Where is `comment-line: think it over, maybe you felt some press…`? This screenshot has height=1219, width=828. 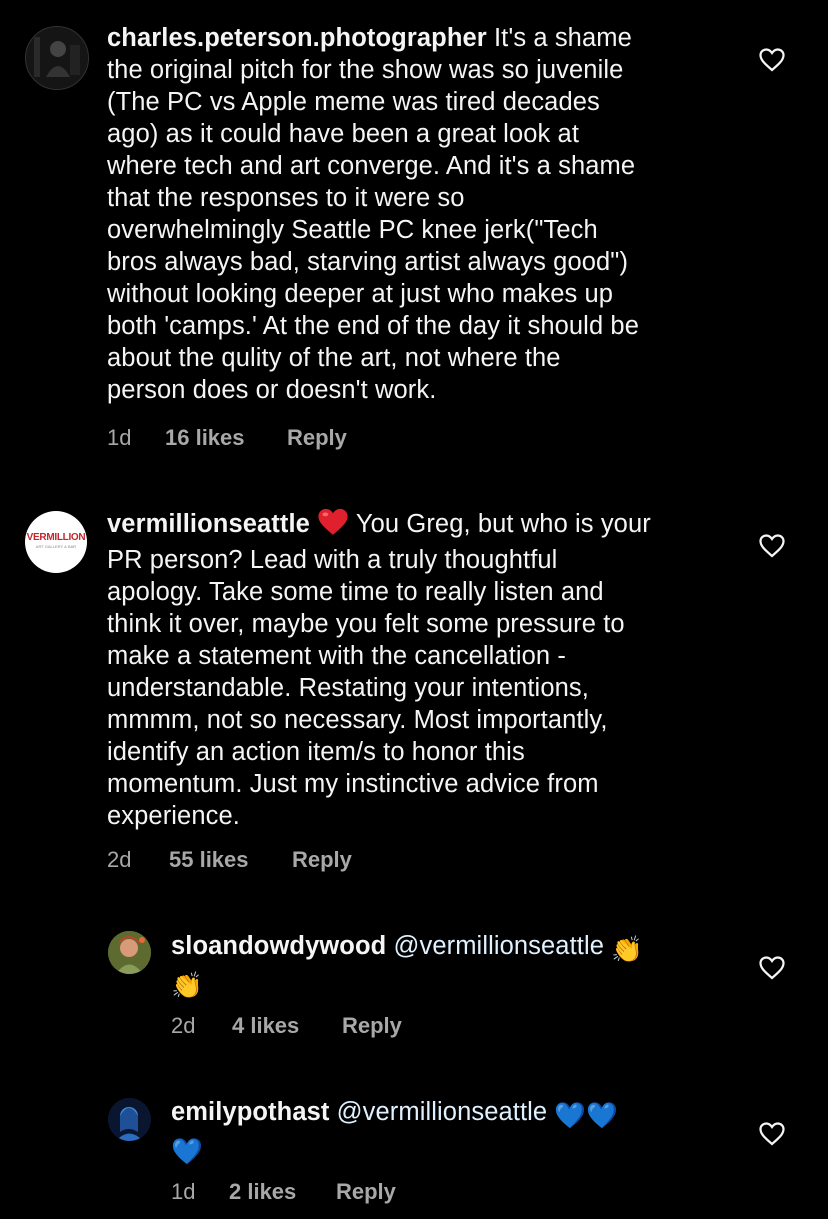
comment-line: think it over, maybe you felt some press… is located at coordinates (366, 624).